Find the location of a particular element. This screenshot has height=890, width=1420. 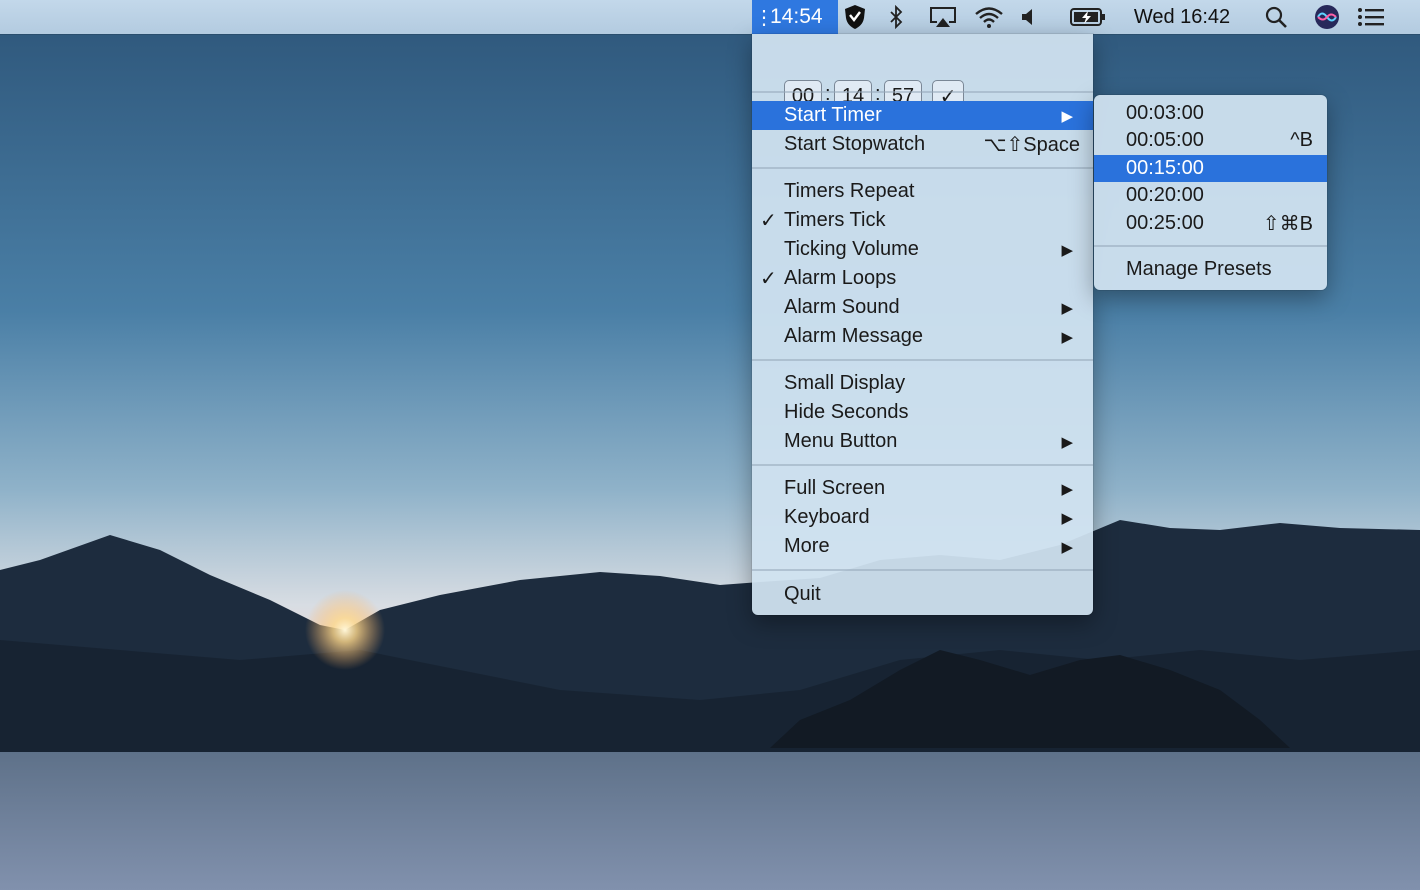

menu-item-timers-repeat: Timers Repeat is located at coordinates (922, 191).